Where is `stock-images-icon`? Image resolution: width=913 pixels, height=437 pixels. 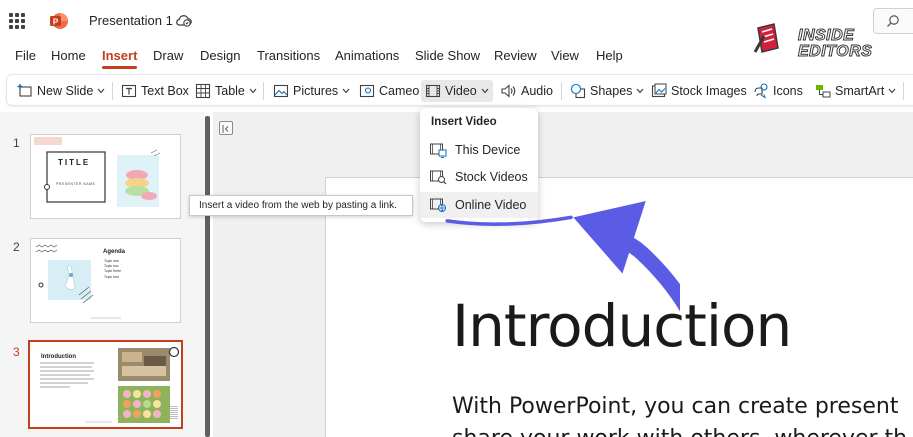 stock-images-icon is located at coordinates (659, 90).